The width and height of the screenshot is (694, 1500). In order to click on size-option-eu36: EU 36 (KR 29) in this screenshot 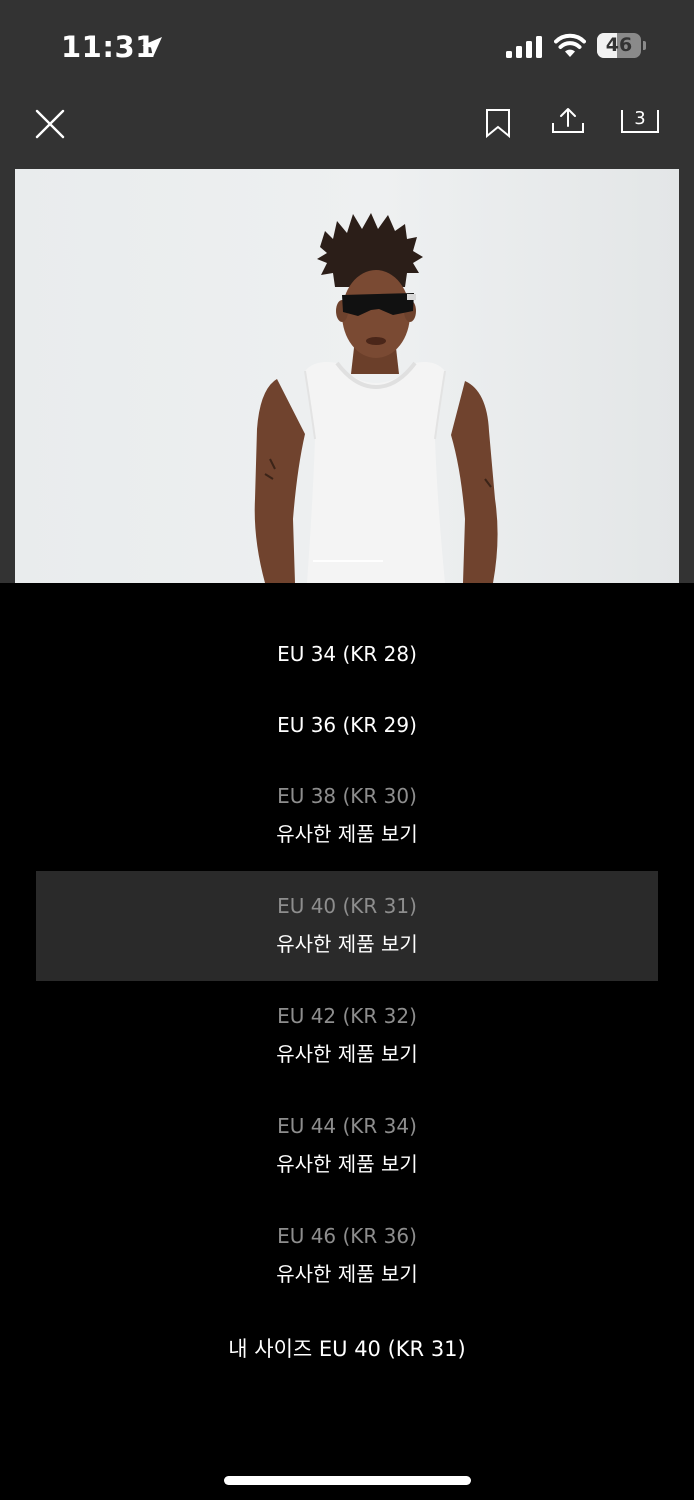, I will do `click(347, 725)`.